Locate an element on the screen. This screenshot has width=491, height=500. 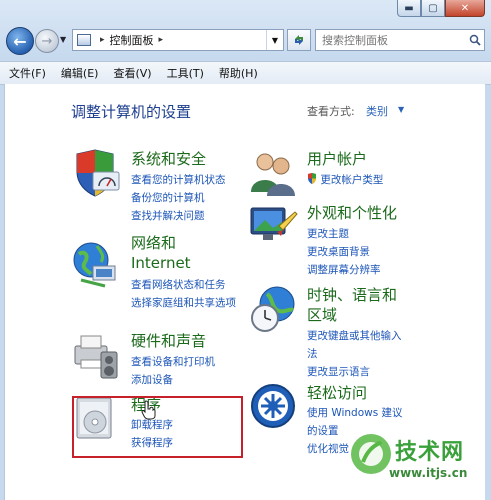
search-box is located at coordinates (400, 40).